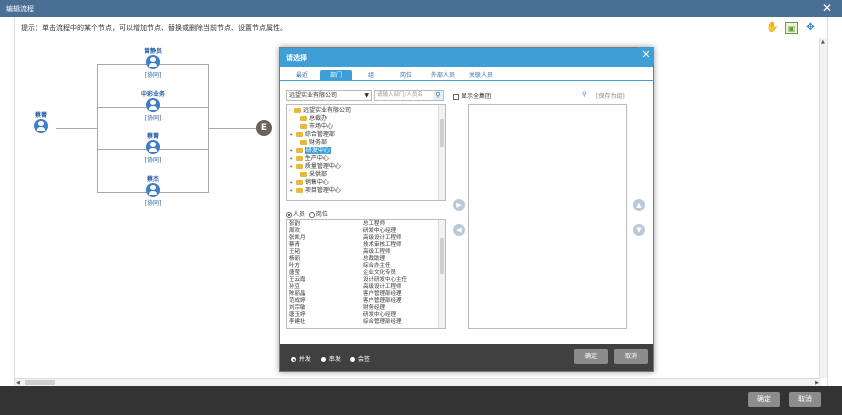 This screenshot has width=842, height=415. I want to click on list-item: 叶方 综合办主任, so click(362, 266).